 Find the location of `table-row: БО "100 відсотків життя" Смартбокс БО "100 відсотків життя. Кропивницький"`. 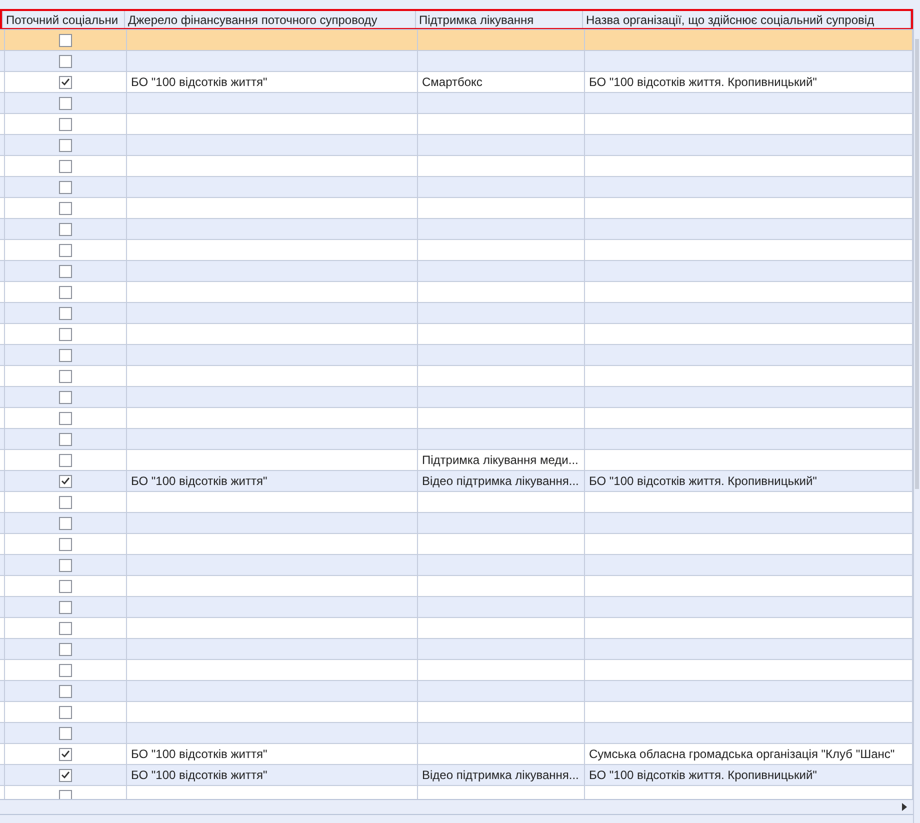

table-row: БО "100 відсотків життя" Смартбокс БО "100 відсотків життя. Кропивницький" is located at coordinates (456, 82).